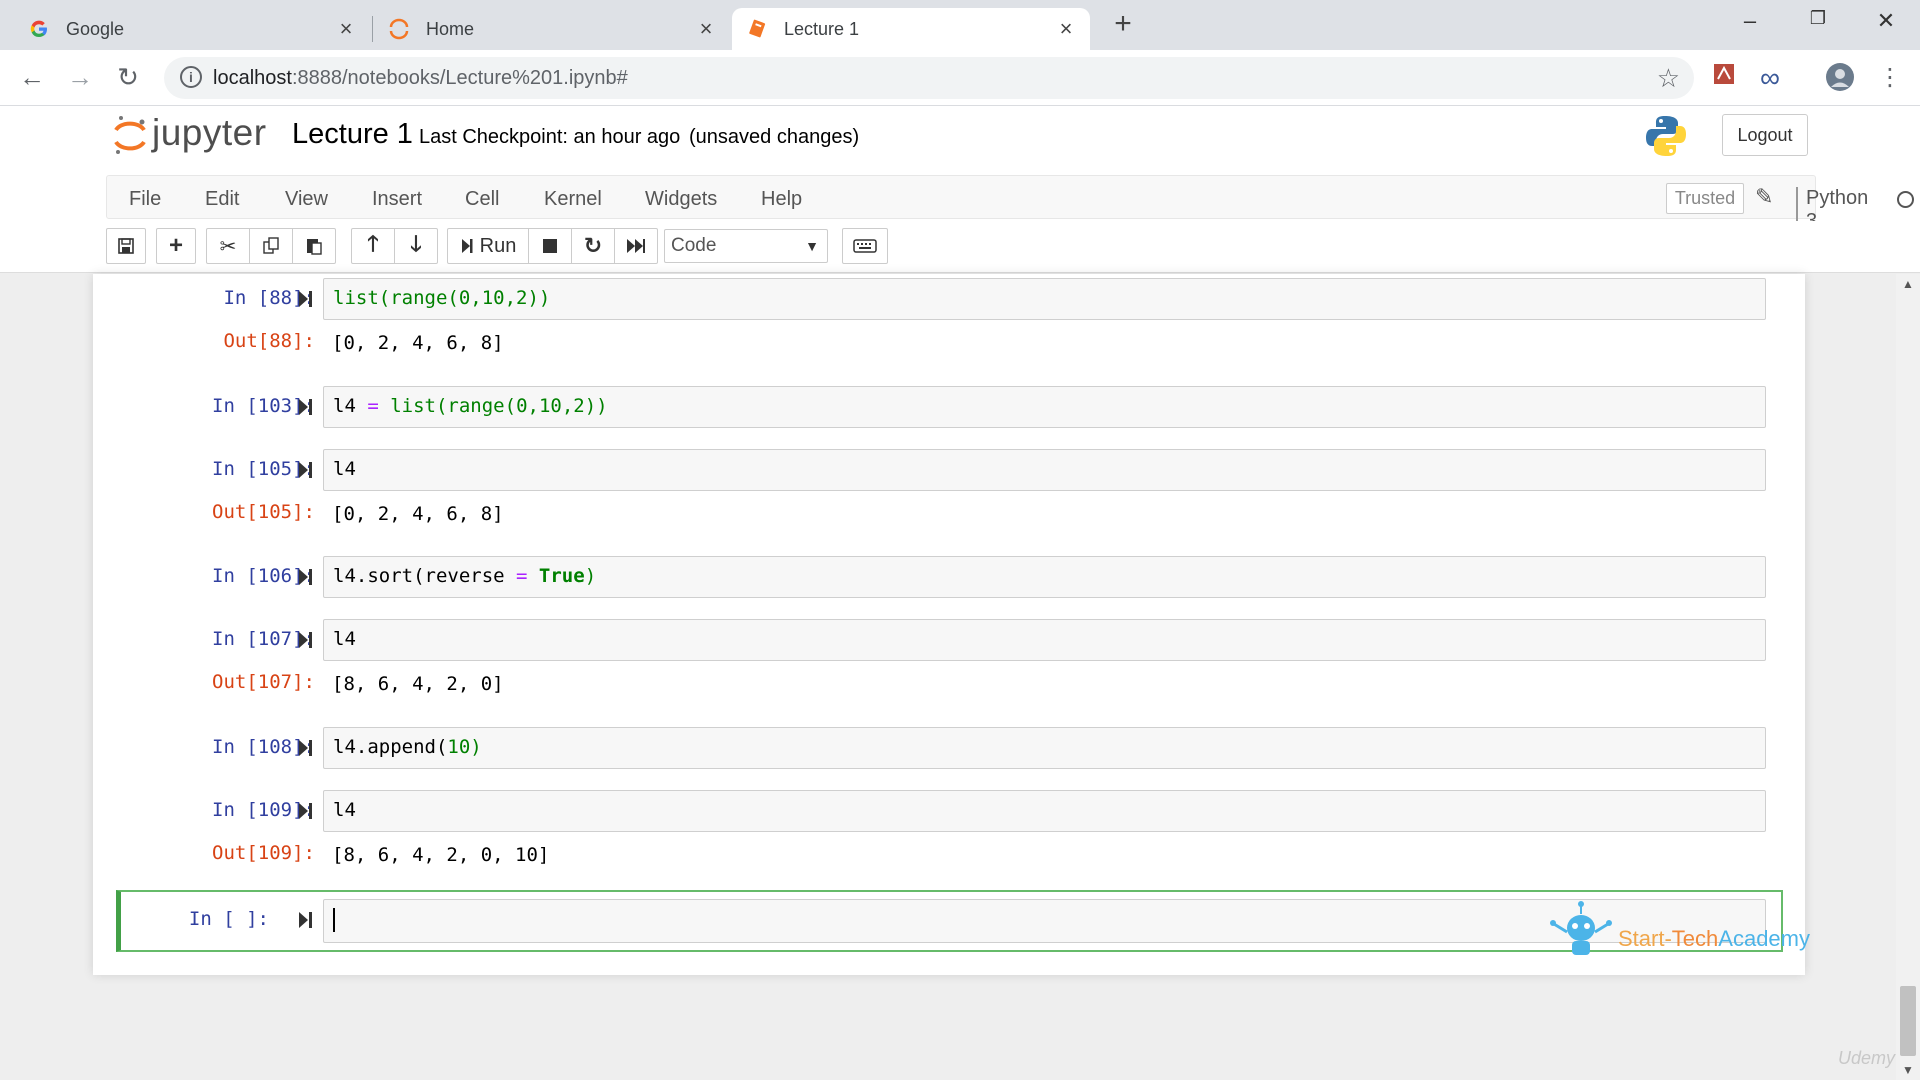  I want to click on dropdown-arrow-icon: ▼, so click(812, 246).